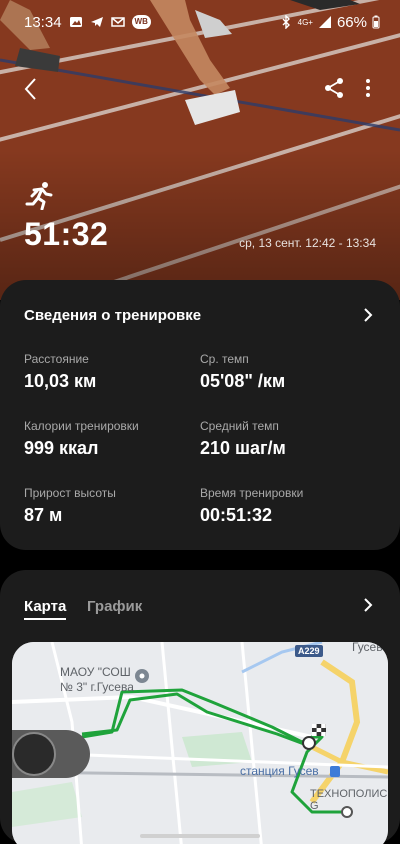 The image size is (400, 844). Describe the element at coordinates (56, 359) in the screenshot. I see `stat-label: Расстояние` at that location.